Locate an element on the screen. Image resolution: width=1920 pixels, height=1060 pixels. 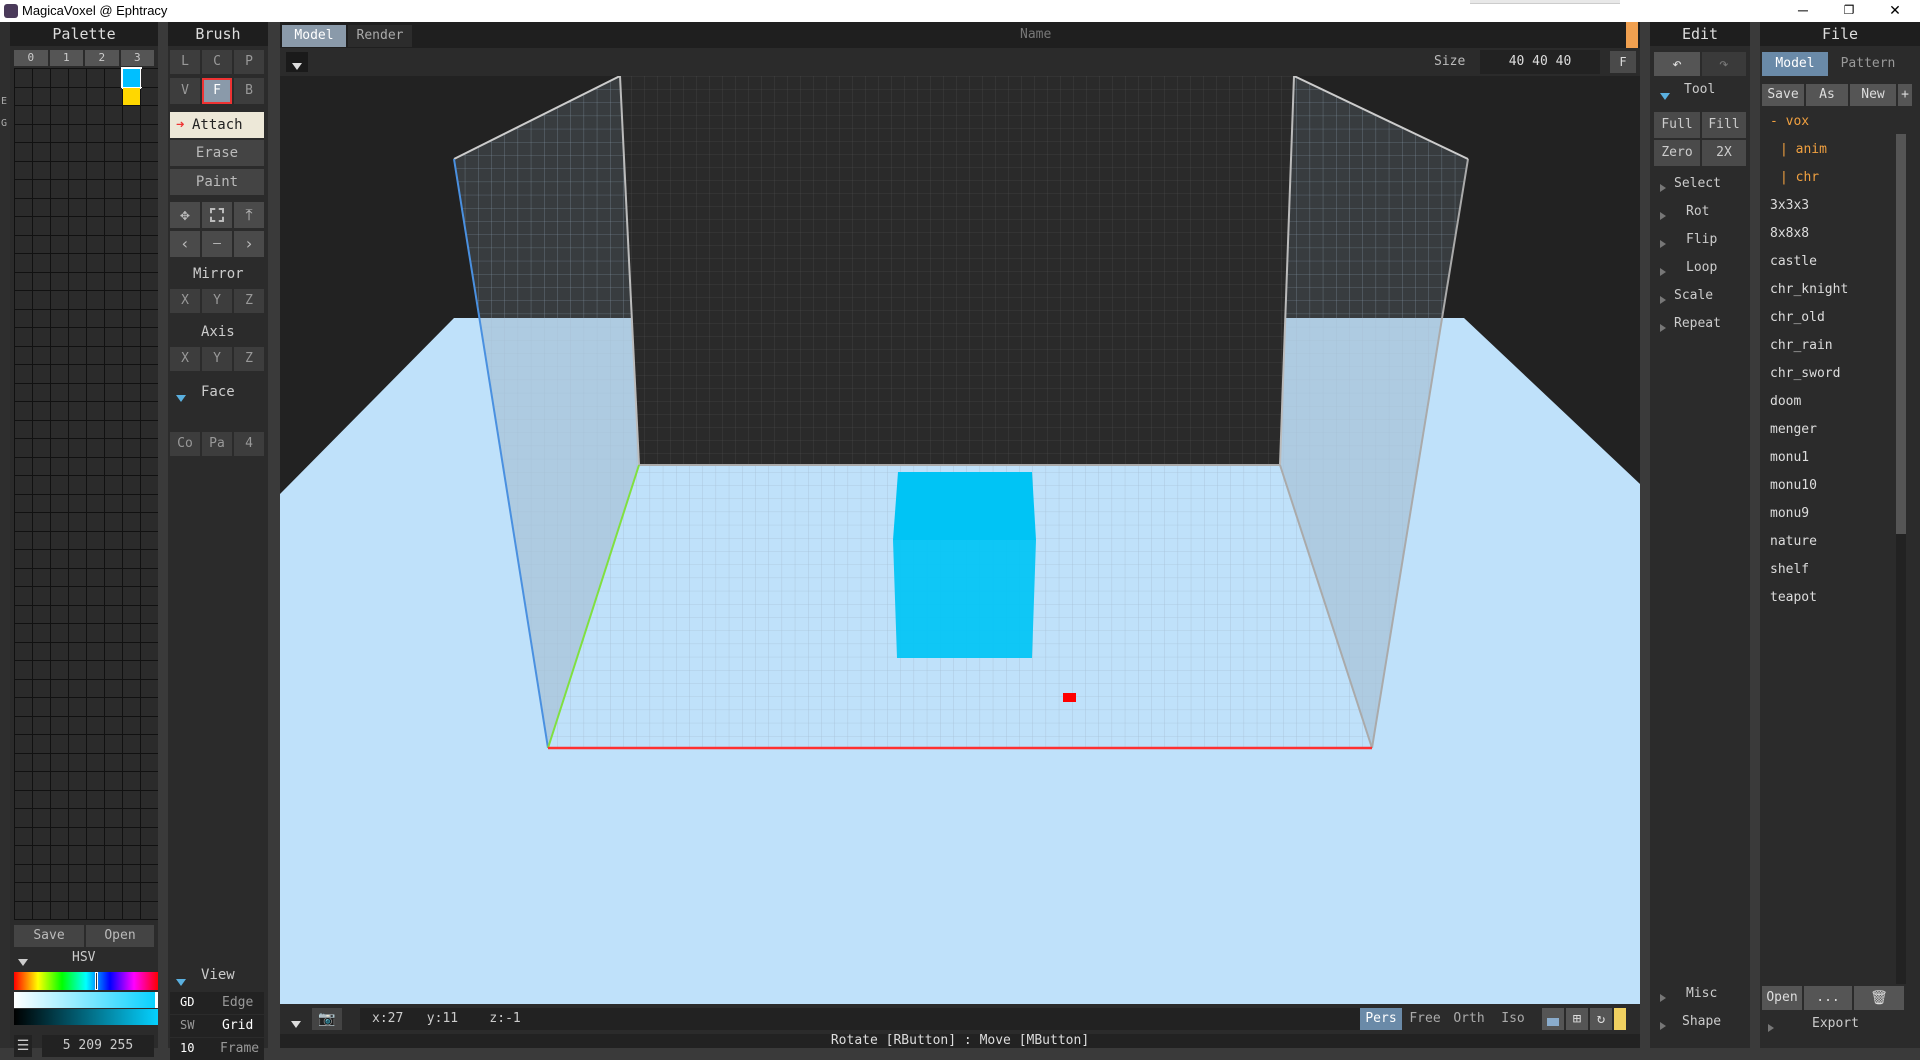
viewport-menu-icon is located at coordinates (297, 62).